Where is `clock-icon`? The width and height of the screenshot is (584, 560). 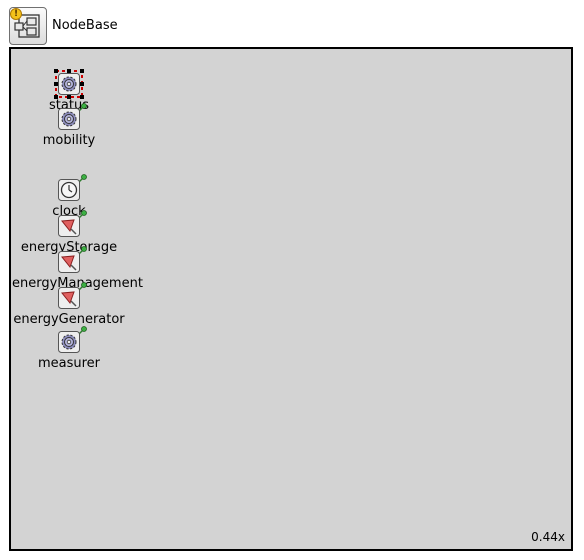
clock-icon is located at coordinates (69, 190).